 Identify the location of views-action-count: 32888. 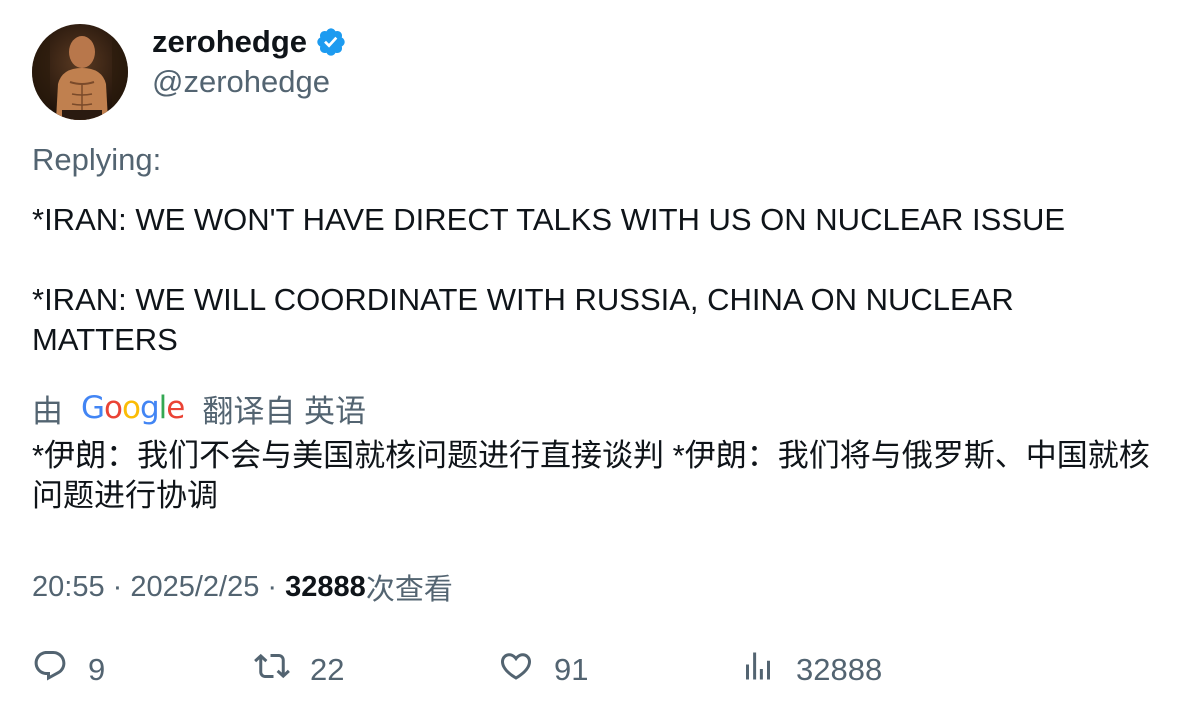
(839, 669).